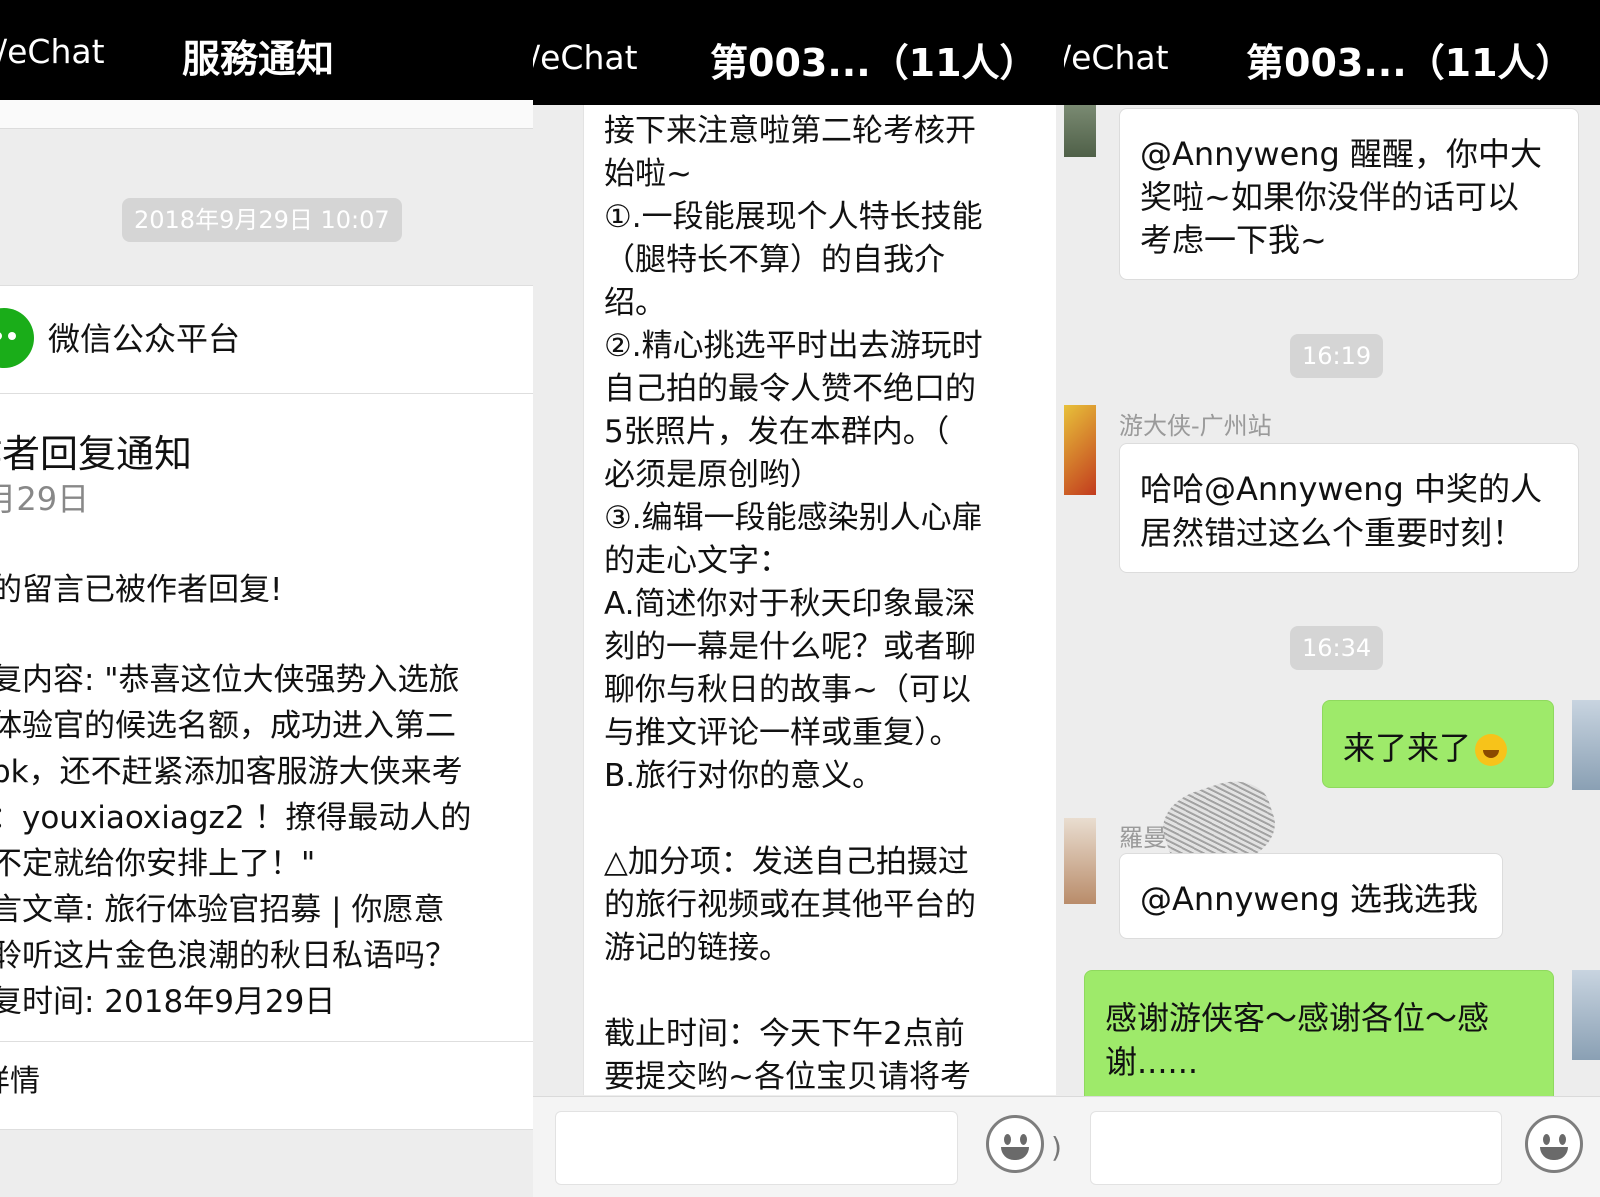 The height and width of the screenshot is (1197, 1600). I want to click on message-line: 来了来了, so click(1407, 748).